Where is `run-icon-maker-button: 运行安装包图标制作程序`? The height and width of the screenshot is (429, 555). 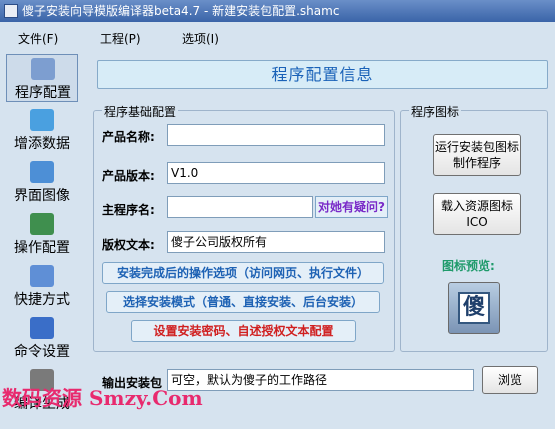
run-icon-maker-button: 运行安装包图标制作程序 is located at coordinates (477, 155).